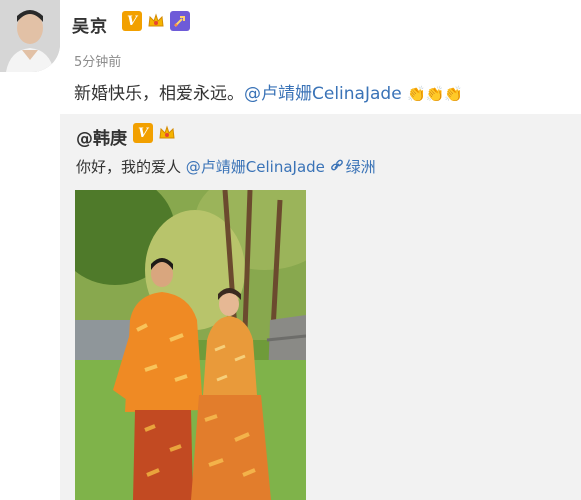 The width and height of the screenshot is (581, 500). I want to click on link-icon, so click(336, 165).